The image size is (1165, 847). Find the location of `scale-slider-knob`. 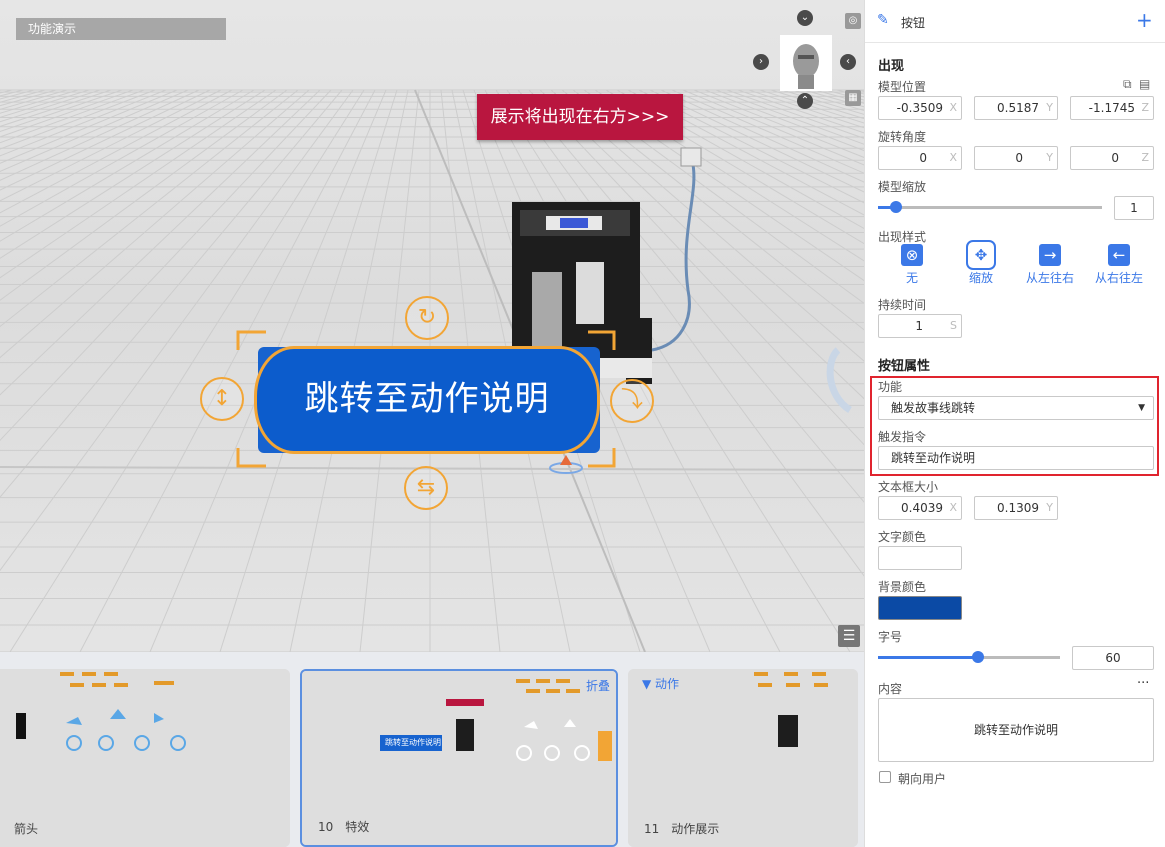

scale-slider-knob is located at coordinates (895, 207).